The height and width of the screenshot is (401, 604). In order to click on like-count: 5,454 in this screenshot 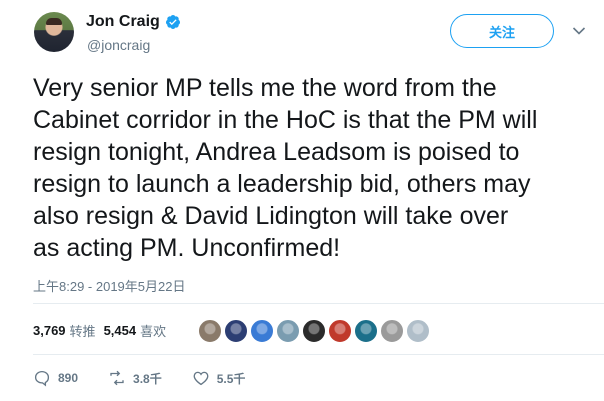, I will do `click(120, 330)`.